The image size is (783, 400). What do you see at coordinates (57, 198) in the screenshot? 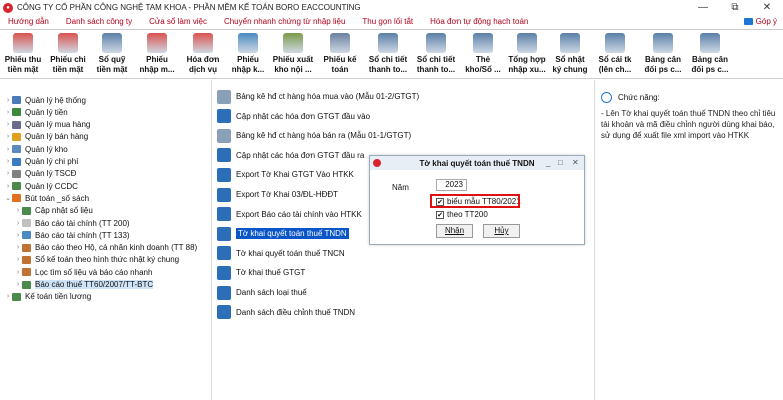
I see `tree-item-label: Bút toán _số sách` at bounding box center [57, 198].